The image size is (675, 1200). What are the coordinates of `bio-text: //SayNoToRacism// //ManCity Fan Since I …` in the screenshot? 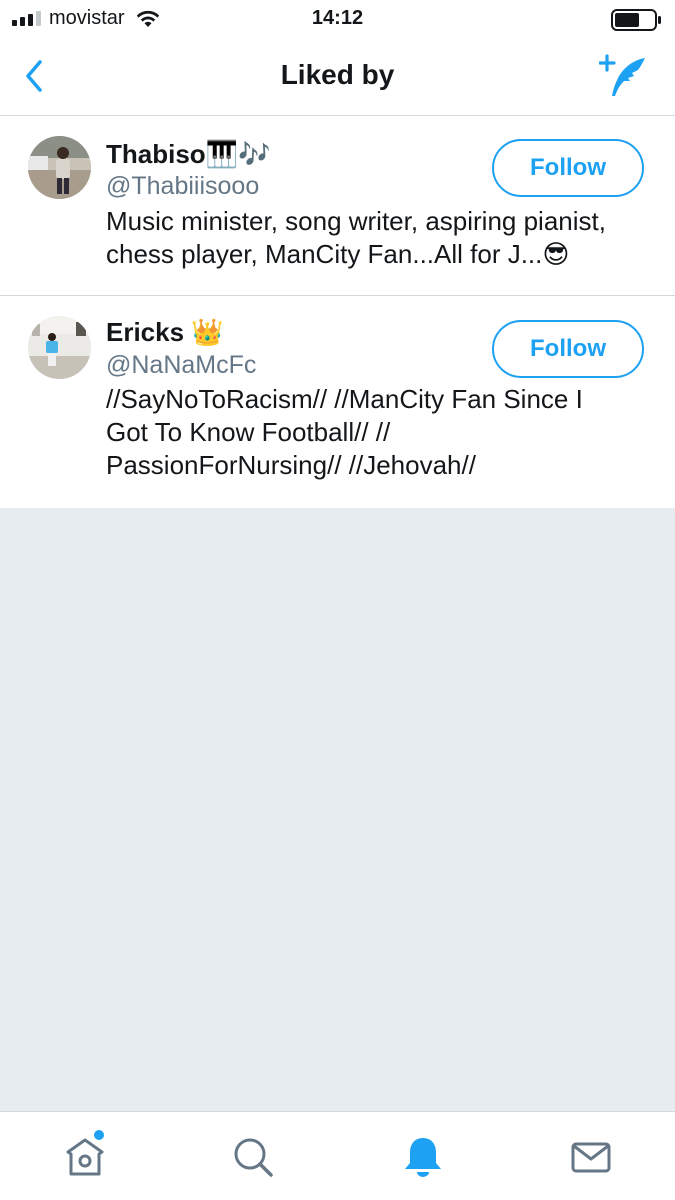 It's located at (344, 432).